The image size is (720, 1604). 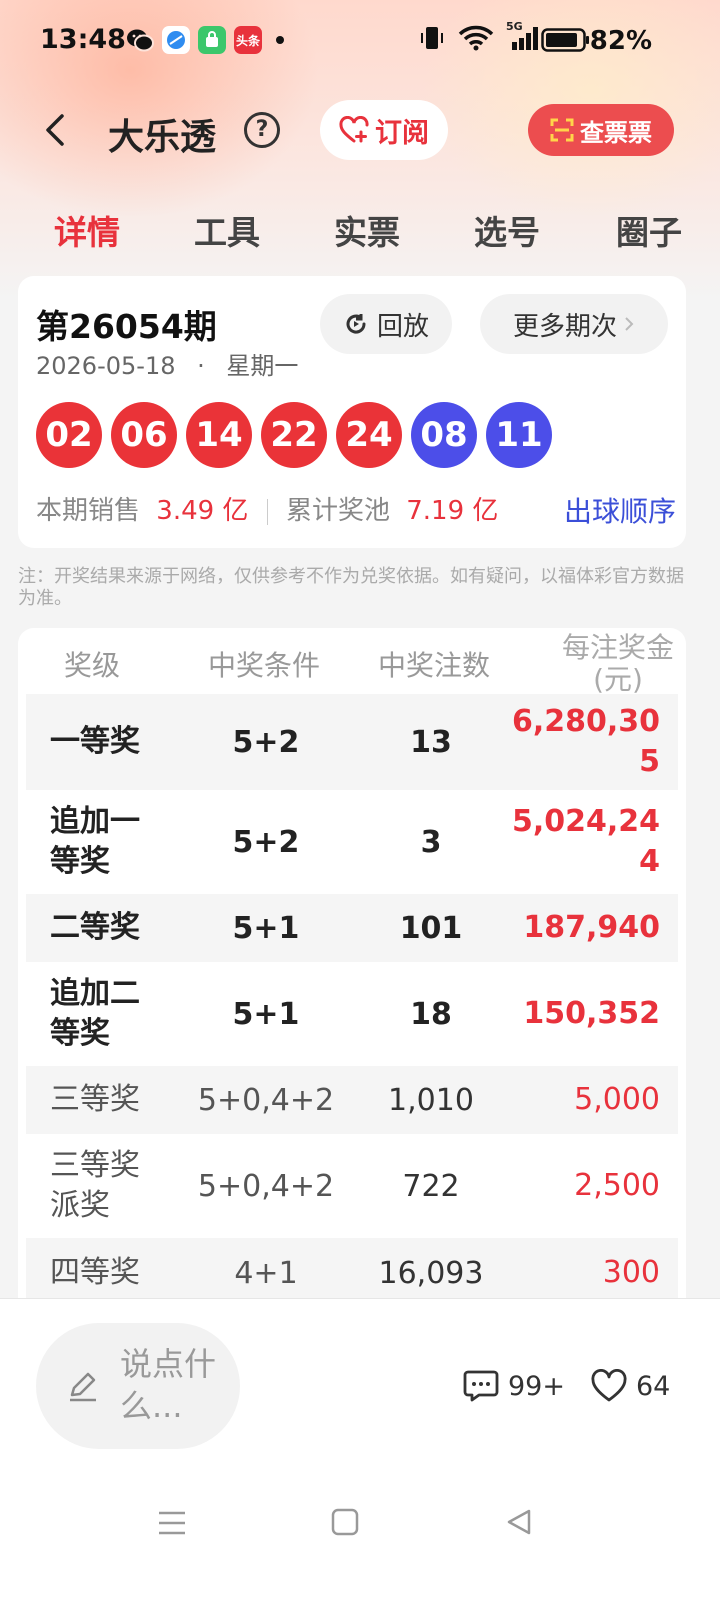 What do you see at coordinates (585, 741) in the screenshot?
I see `prize-amount: 6,280,305` at bounding box center [585, 741].